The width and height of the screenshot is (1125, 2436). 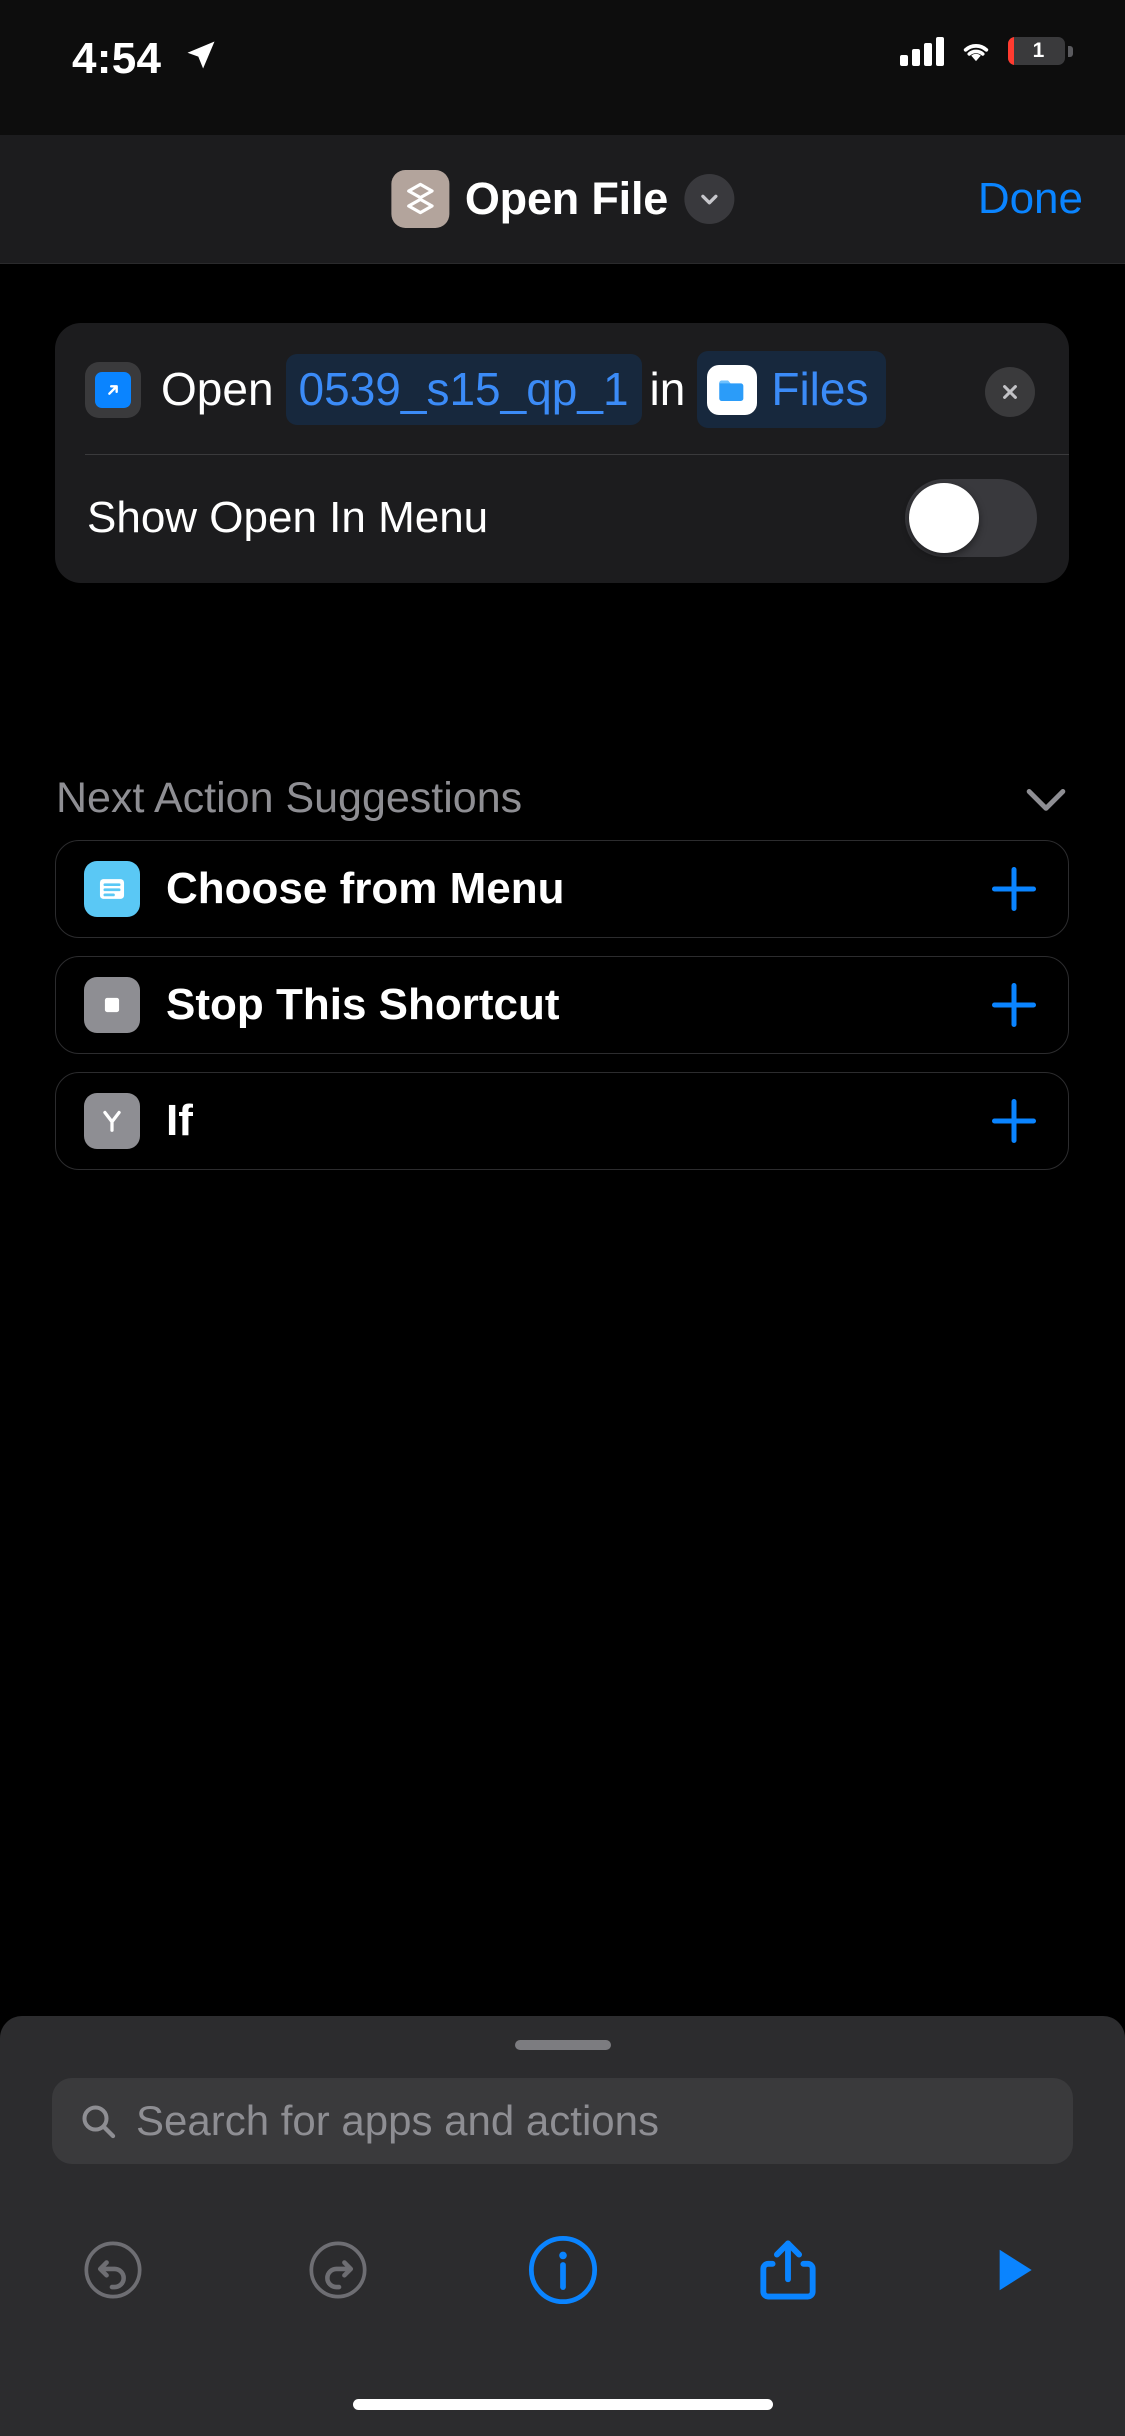 I want to click on suggestions-list: Choose from Menu Stop This Shortcut If, so click(x=562, y=1014).